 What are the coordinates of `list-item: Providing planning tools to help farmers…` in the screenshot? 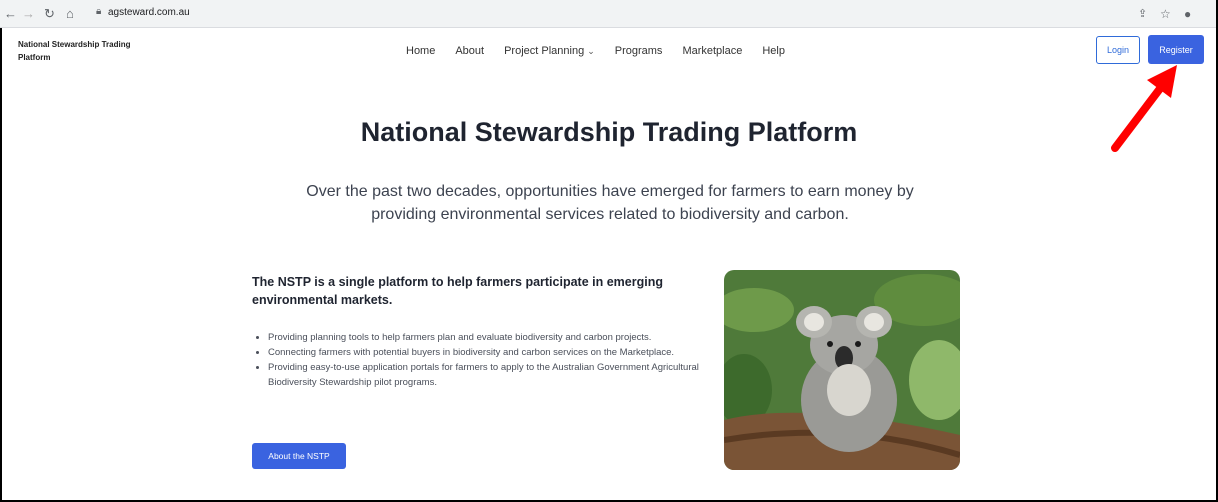 It's located at (486, 337).